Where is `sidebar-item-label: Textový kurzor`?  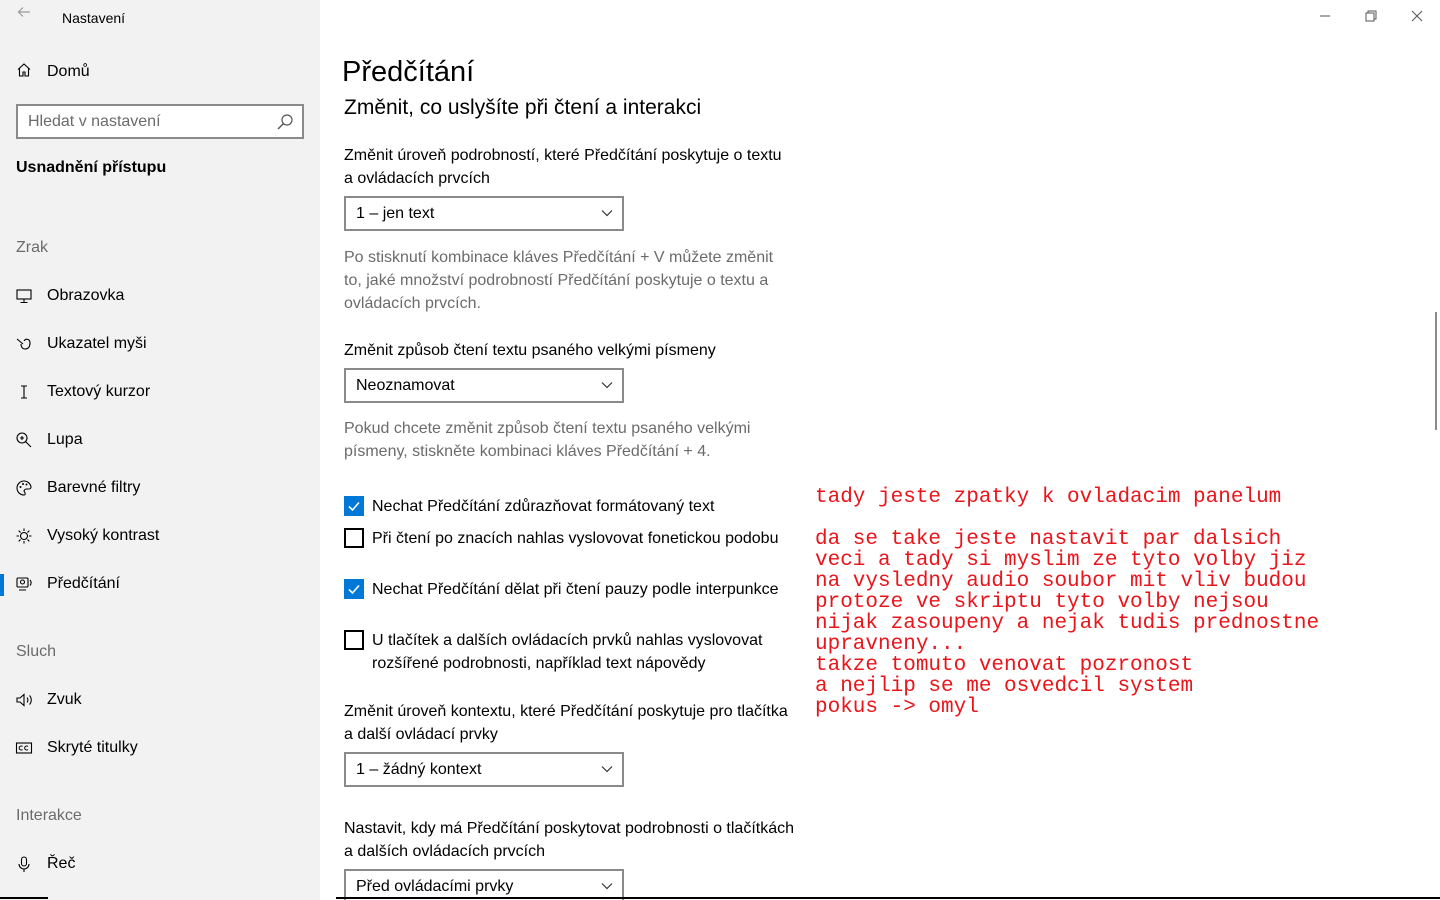
sidebar-item-label: Textový kurzor is located at coordinates (99, 391).